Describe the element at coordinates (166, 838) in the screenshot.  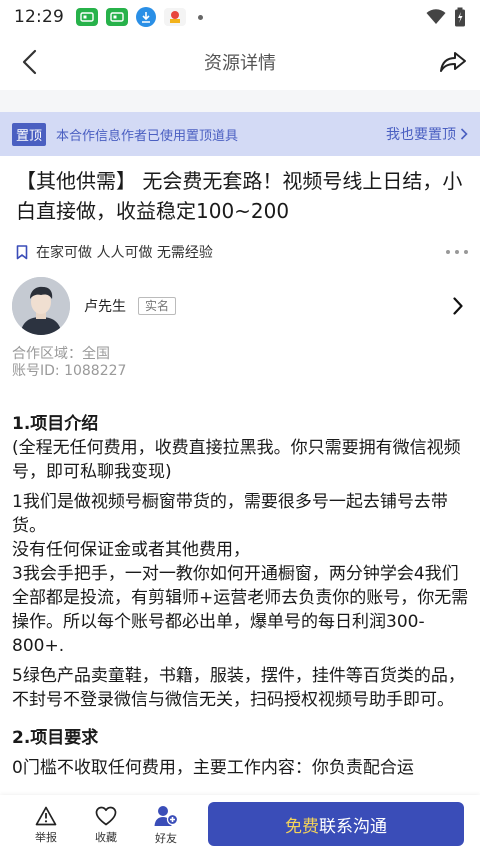
I see `friend-label: 好友` at that location.